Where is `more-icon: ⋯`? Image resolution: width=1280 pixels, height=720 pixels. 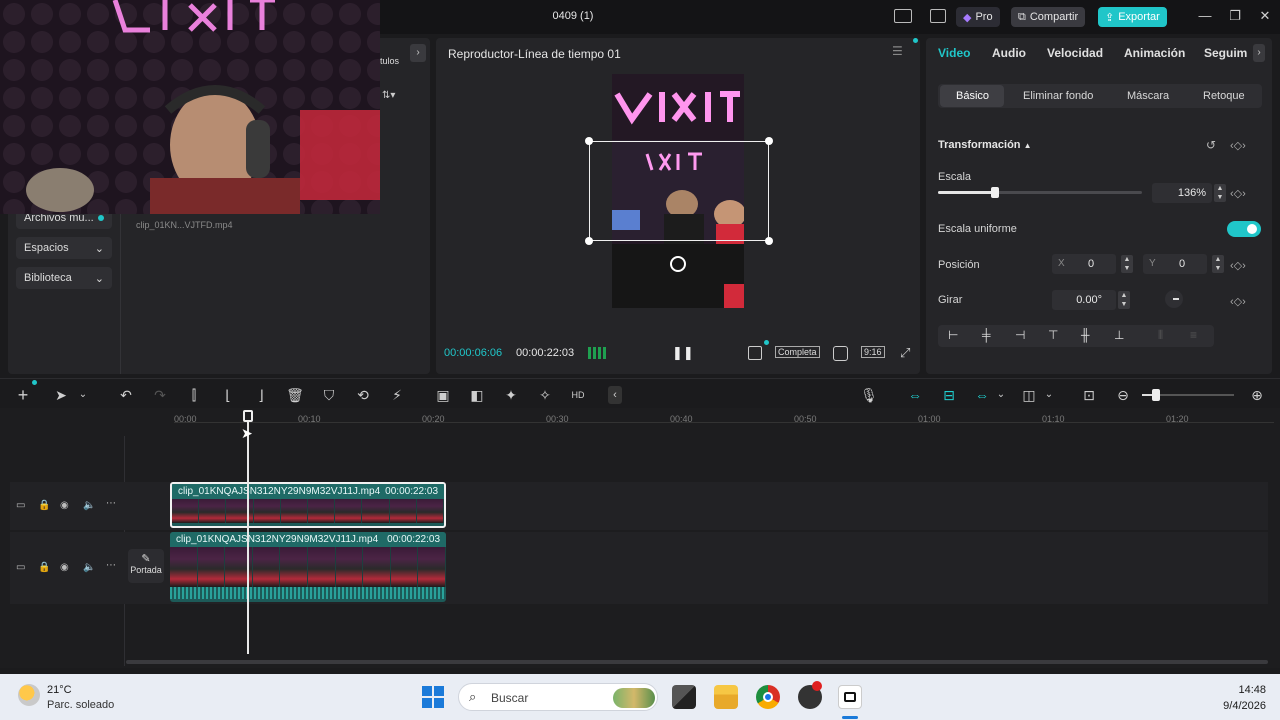
more-icon: ⋯ is located at coordinates (111, 565).